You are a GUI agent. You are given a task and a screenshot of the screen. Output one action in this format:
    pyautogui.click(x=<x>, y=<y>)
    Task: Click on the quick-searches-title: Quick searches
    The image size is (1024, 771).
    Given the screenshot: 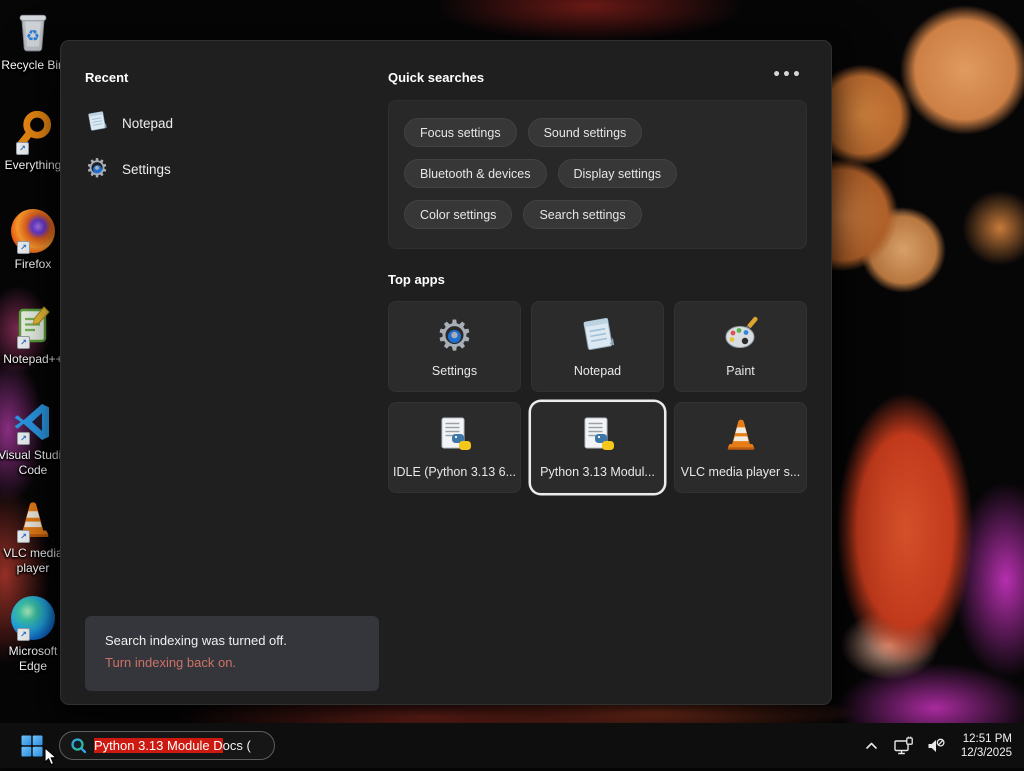 What is the action you would take?
    pyautogui.click(x=436, y=77)
    